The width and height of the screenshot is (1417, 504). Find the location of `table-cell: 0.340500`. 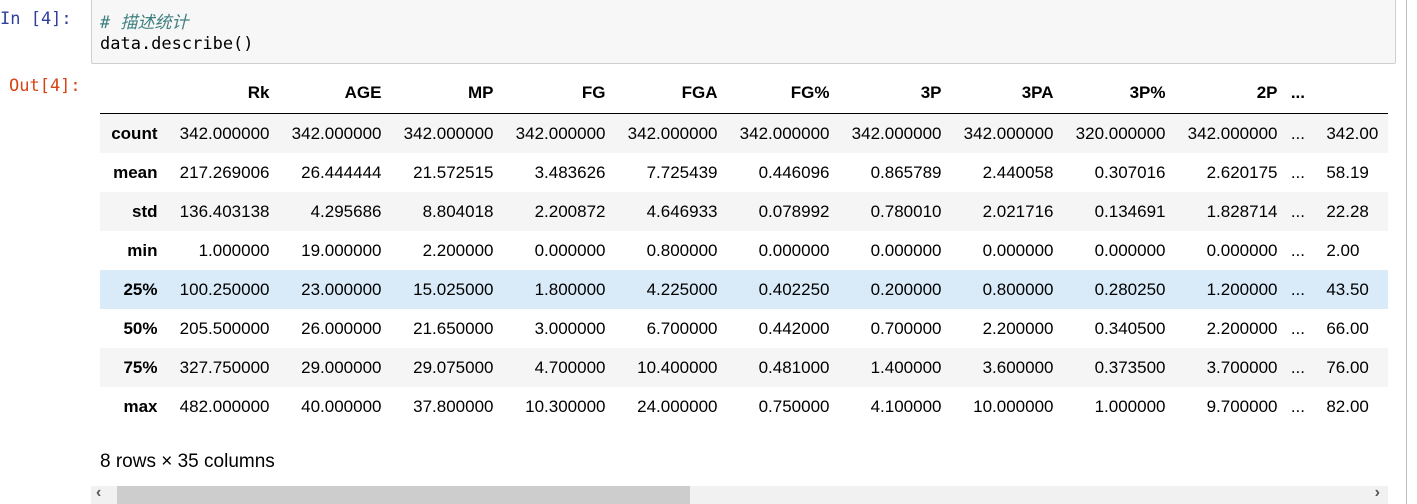

table-cell: 0.340500 is located at coordinates (1130, 328).